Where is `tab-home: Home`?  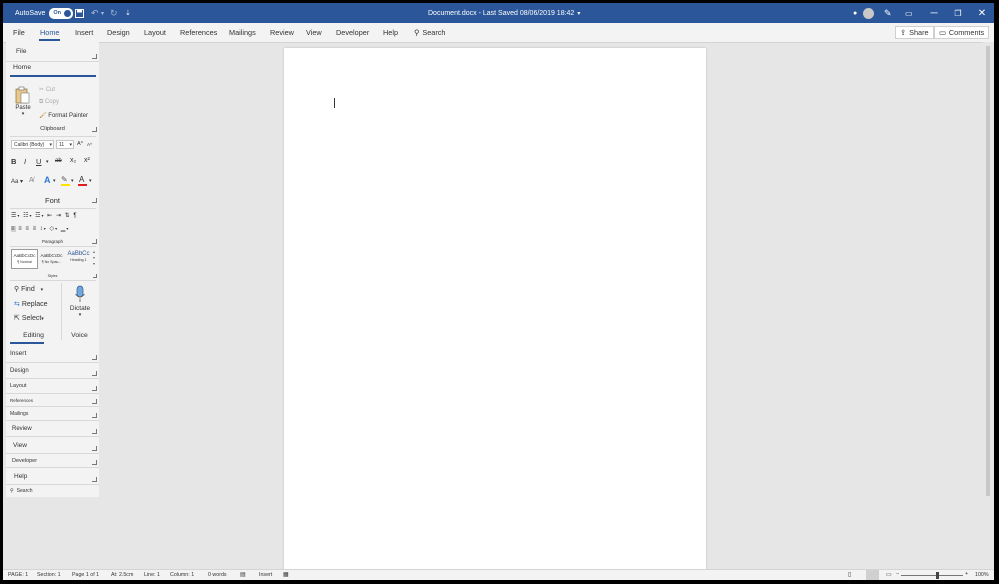
tab-home: Home is located at coordinates (49, 32).